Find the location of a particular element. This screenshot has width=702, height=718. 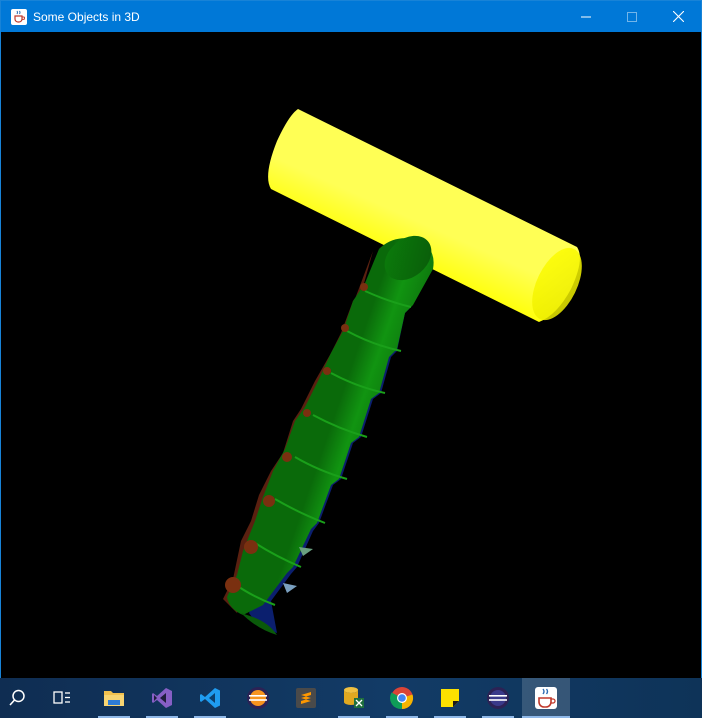

taskbar-sublime-text is located at coordinates (306, 698).